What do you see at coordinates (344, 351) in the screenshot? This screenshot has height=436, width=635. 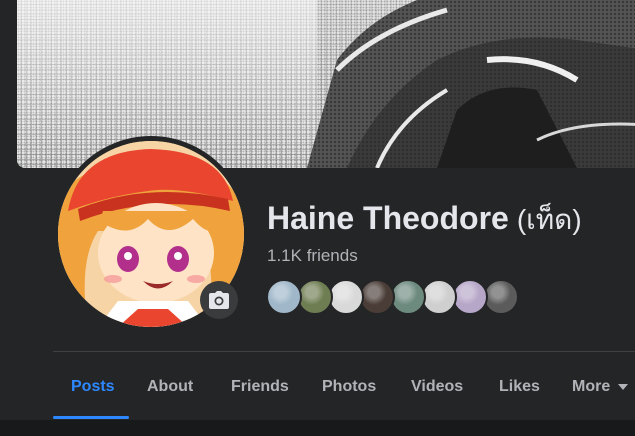 I see `divider` at bounding box center [344, 351].